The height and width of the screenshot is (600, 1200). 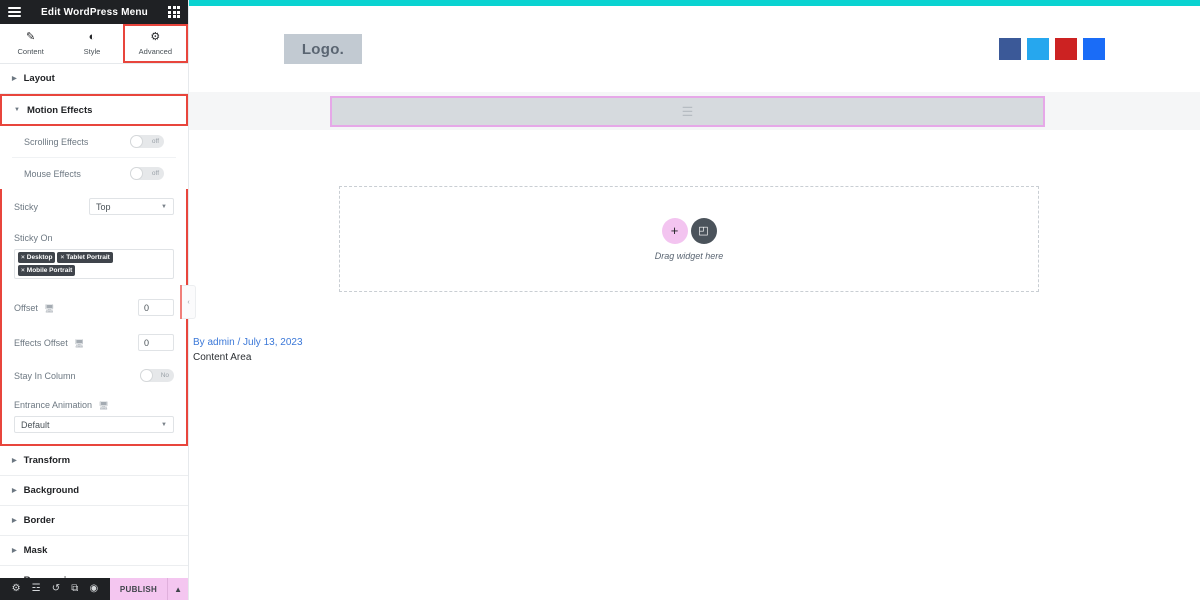 I want to click on row-effects-offset: Effects Offset 🖥 0, so click(x=94, y=342).